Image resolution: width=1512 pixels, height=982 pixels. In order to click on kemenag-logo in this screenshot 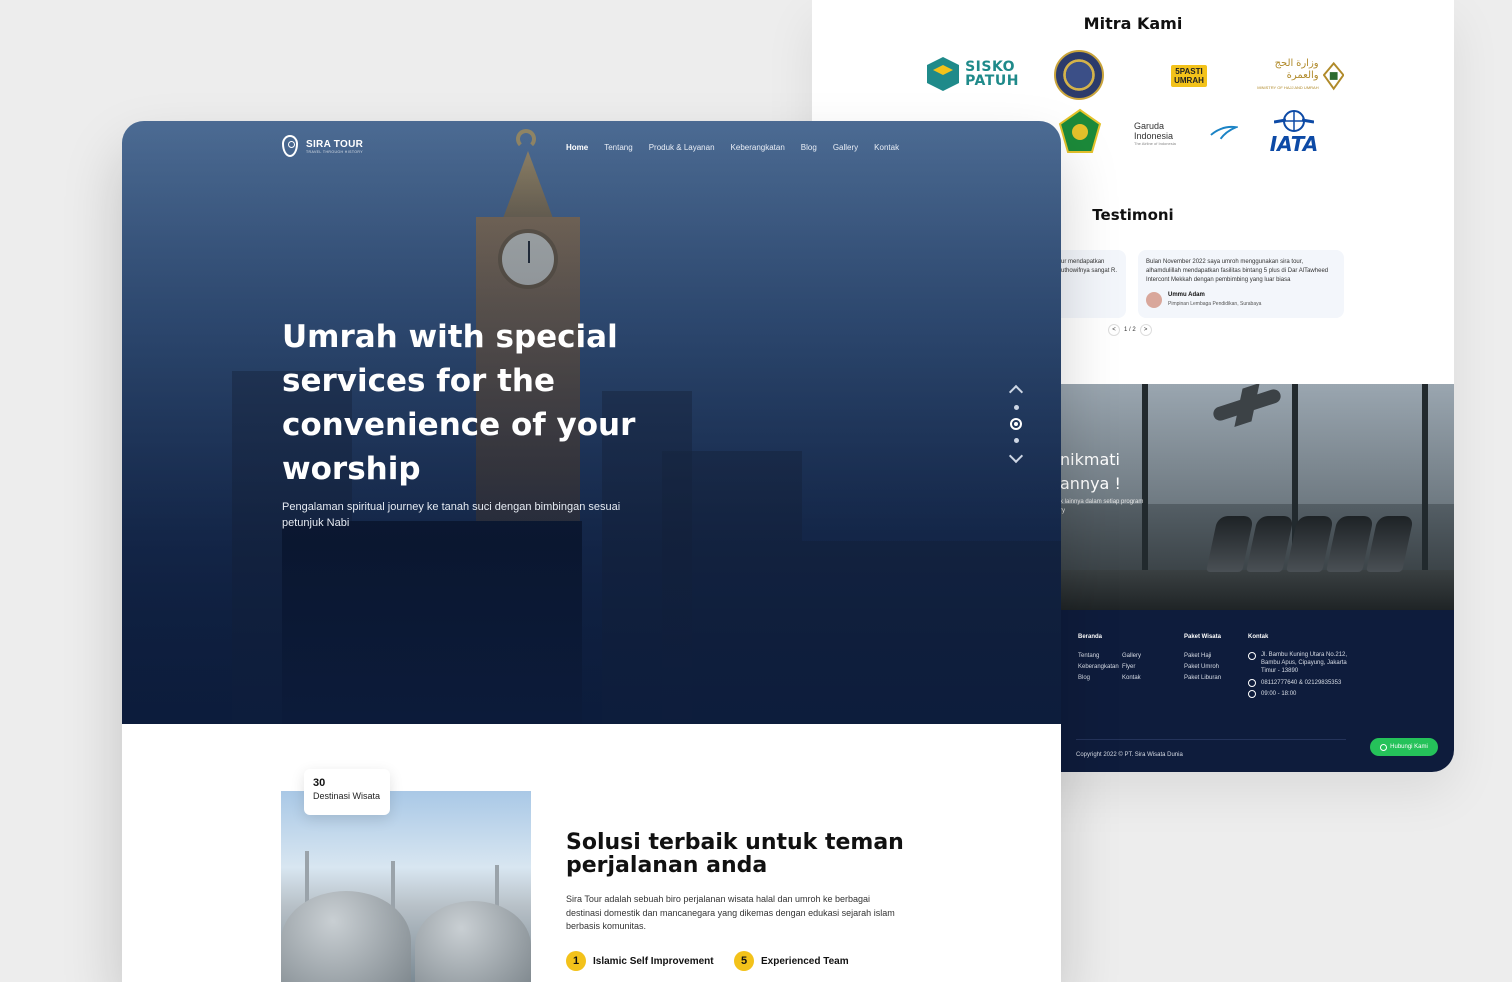, I will do `click(1080, 132)`.